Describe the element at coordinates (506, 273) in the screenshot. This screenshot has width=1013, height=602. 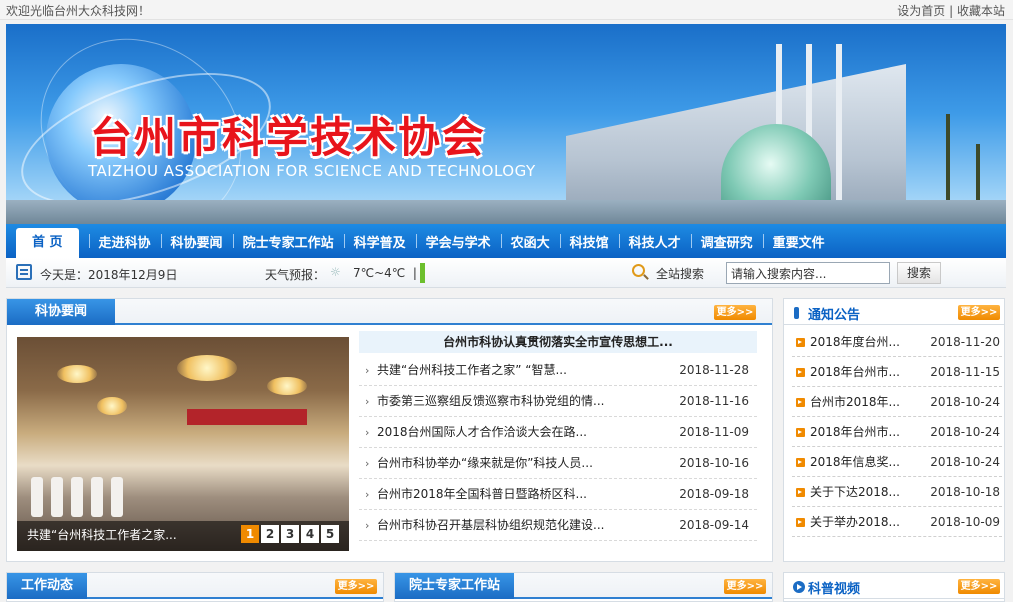
I see `info-bar: 今天是：2018年12月9日 天气预报： ☼ 7℃~4℃ | 全站搜索 搜索` at that location.